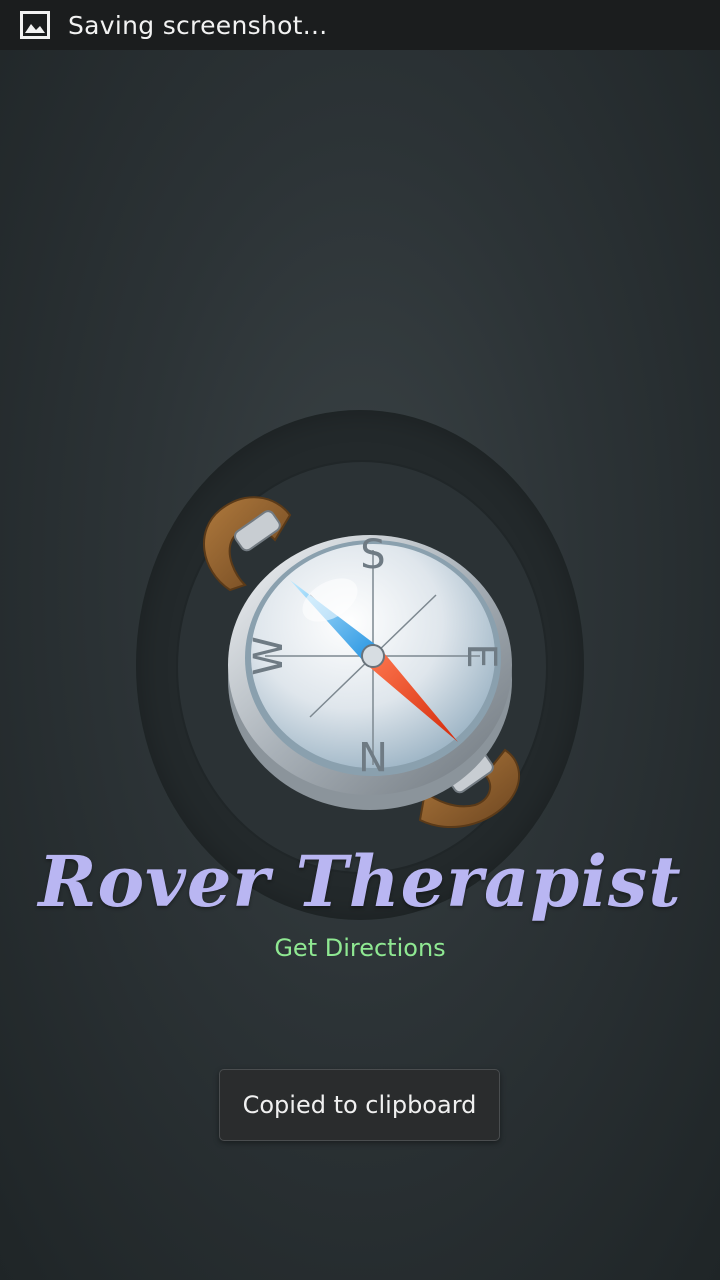  What do you see at coordinates (481, 655) in the screenshot?
I see `compass-letter-e: E` at bounding box center [481, 655].